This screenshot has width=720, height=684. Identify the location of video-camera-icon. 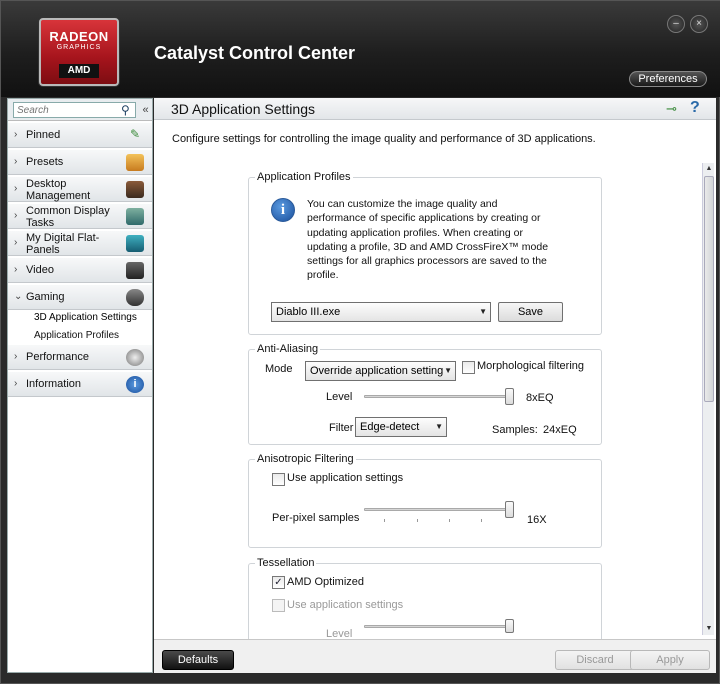
(135, 270).